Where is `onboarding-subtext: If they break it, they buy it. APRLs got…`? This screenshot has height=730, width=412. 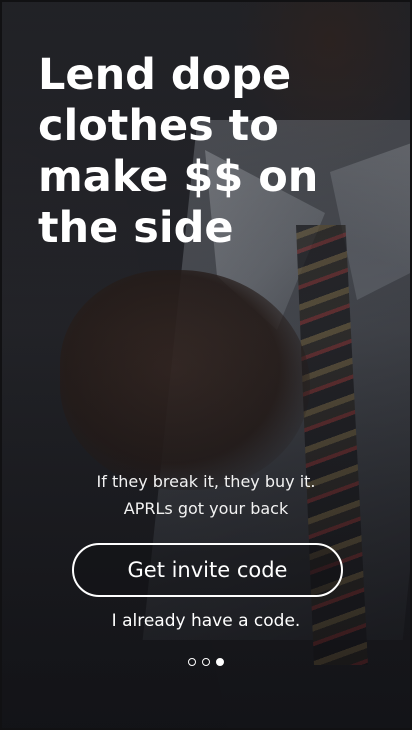 onboarding-subtext: If they break it, they buy it. APRLs got… is located at coordinates (206, 495).